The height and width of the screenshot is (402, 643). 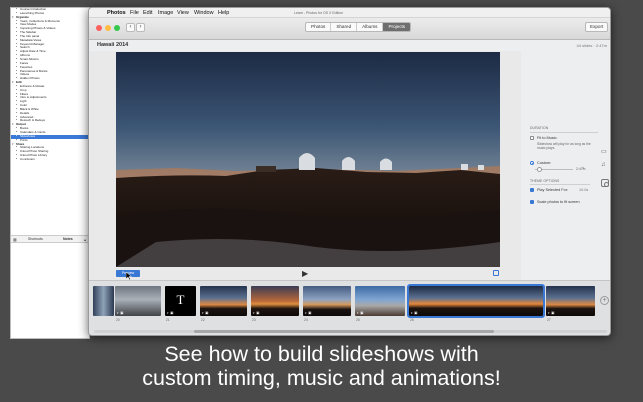 What do you see at coordinates (583, 190) in the screenshot?
I see `play-selected-value: 10.0s` at bounding box center [583, 190].